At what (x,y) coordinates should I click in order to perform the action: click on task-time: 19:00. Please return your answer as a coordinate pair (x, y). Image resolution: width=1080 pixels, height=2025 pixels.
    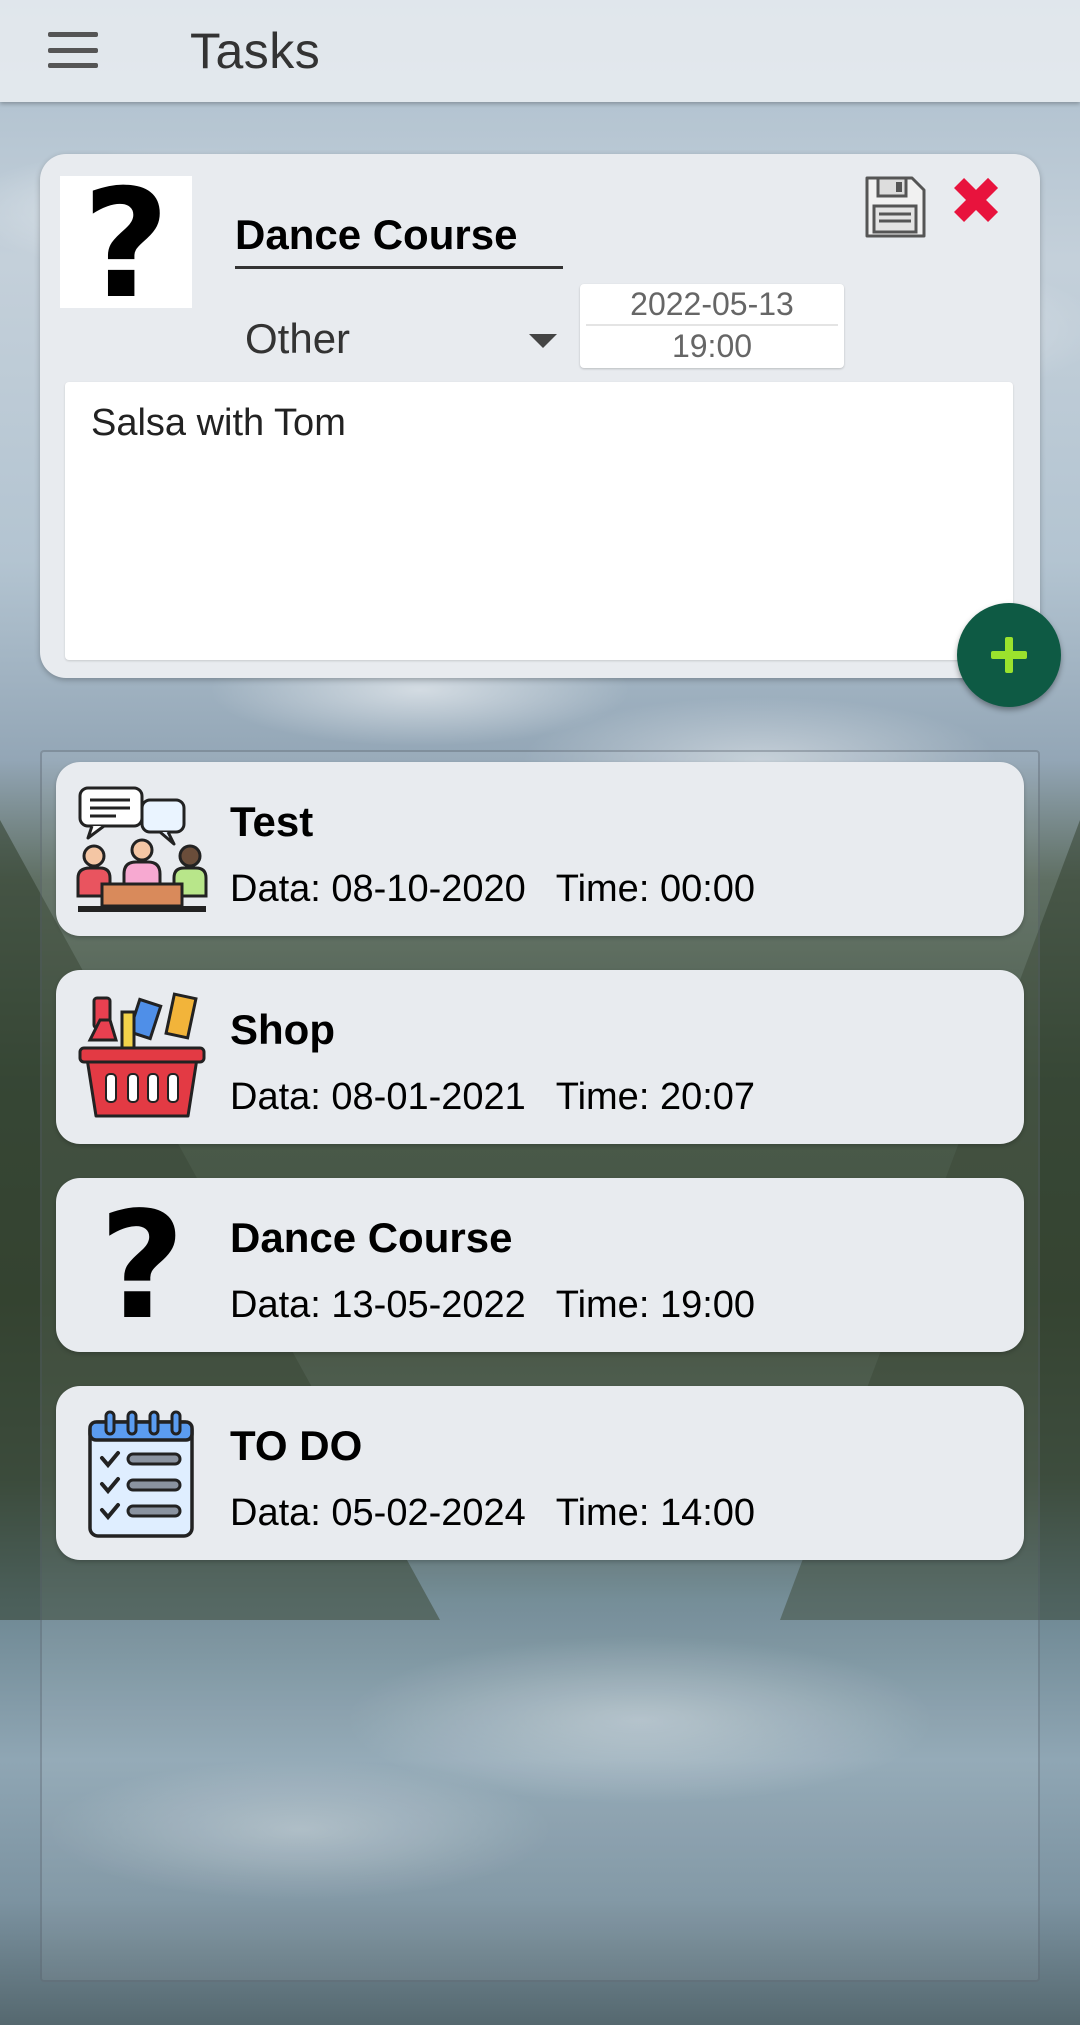
    Looking at the image, I should click on (707, 1305).